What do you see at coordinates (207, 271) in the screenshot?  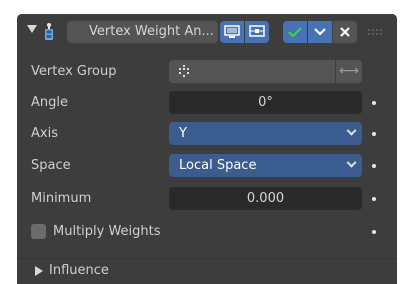 I see `influence-subpanel-header: Influence` at bounding box center [207, 271].